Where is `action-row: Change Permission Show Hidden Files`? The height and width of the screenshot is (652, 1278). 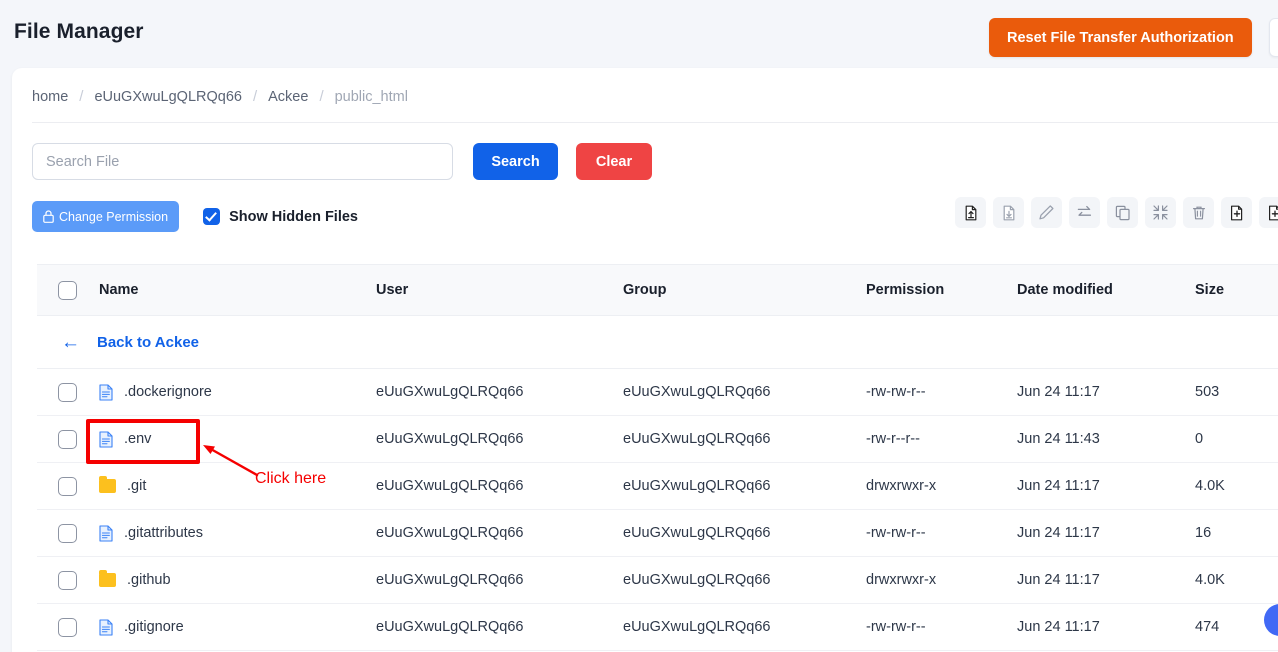
action-row: Change Permission Show Hidden Files is located at coordinates (195, 216).